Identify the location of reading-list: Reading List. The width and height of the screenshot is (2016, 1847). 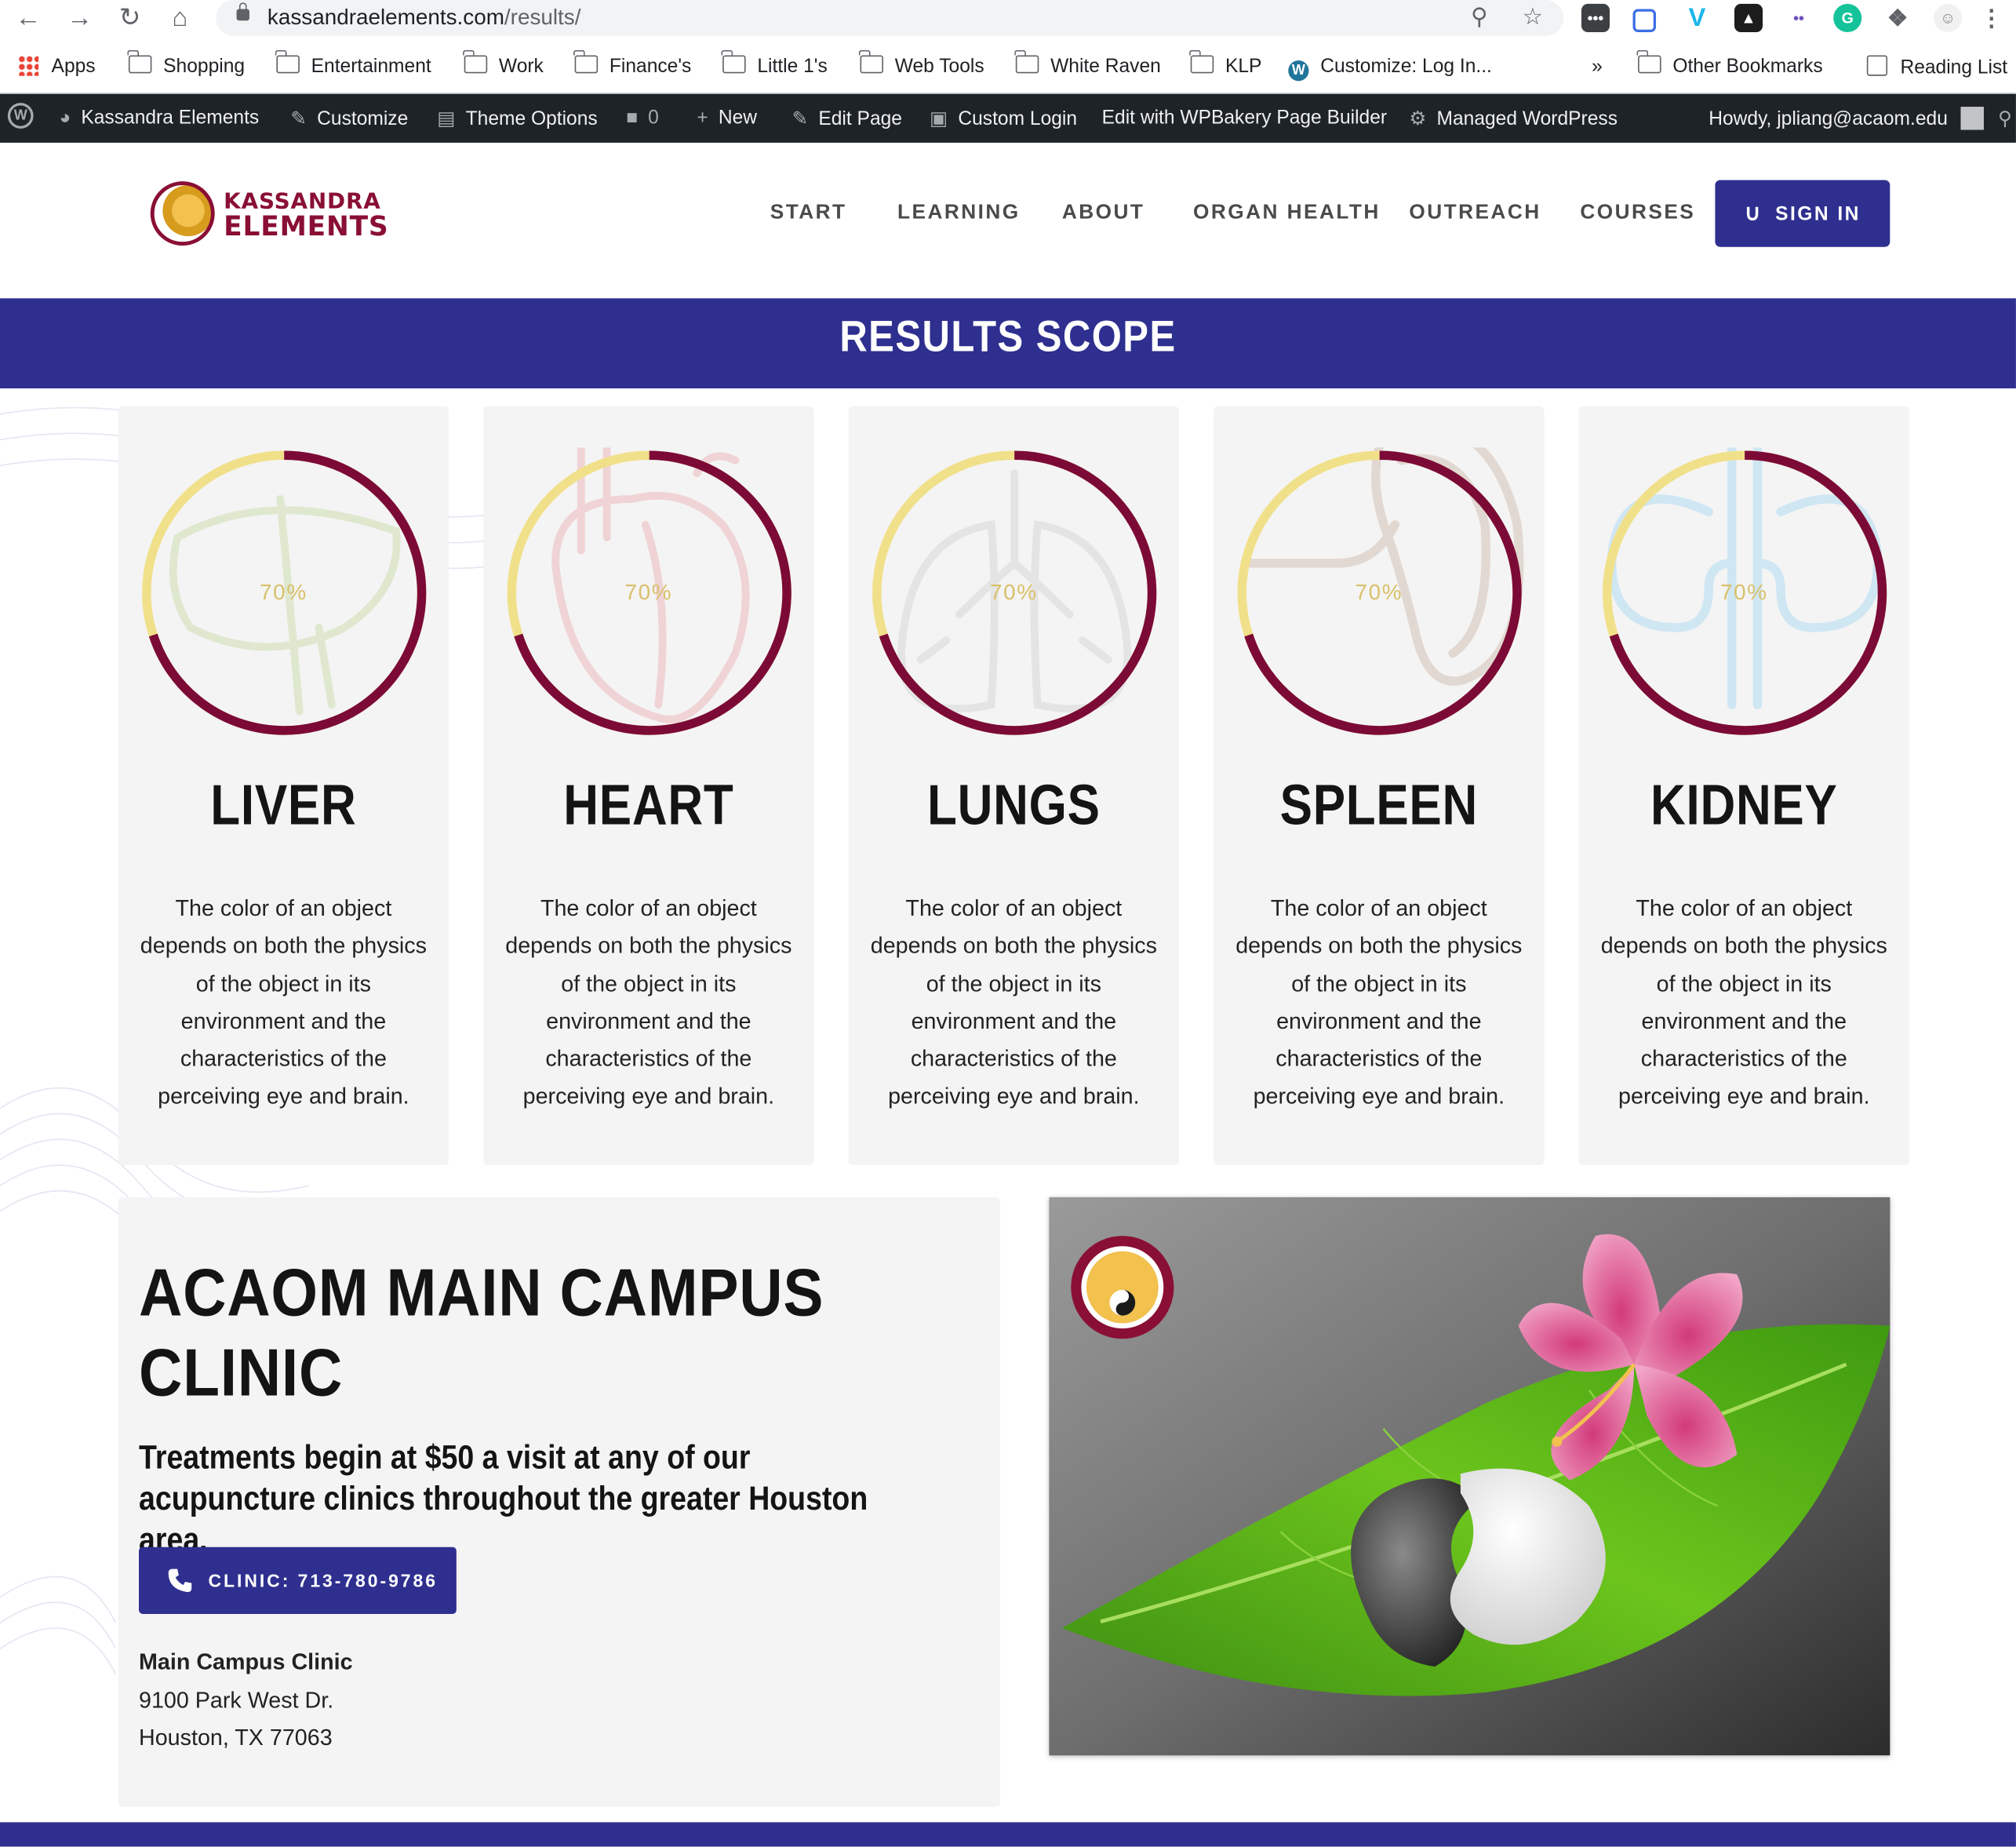
(1937, 66).